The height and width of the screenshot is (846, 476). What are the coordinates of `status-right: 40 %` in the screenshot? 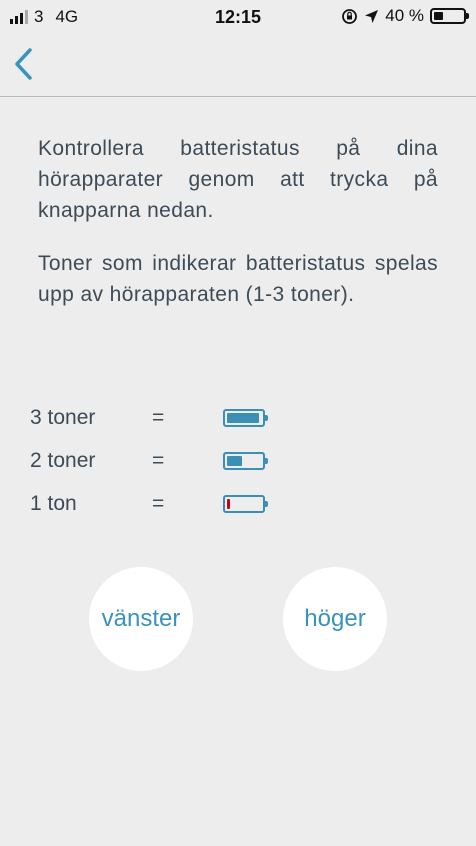 It's located at (405, 16).